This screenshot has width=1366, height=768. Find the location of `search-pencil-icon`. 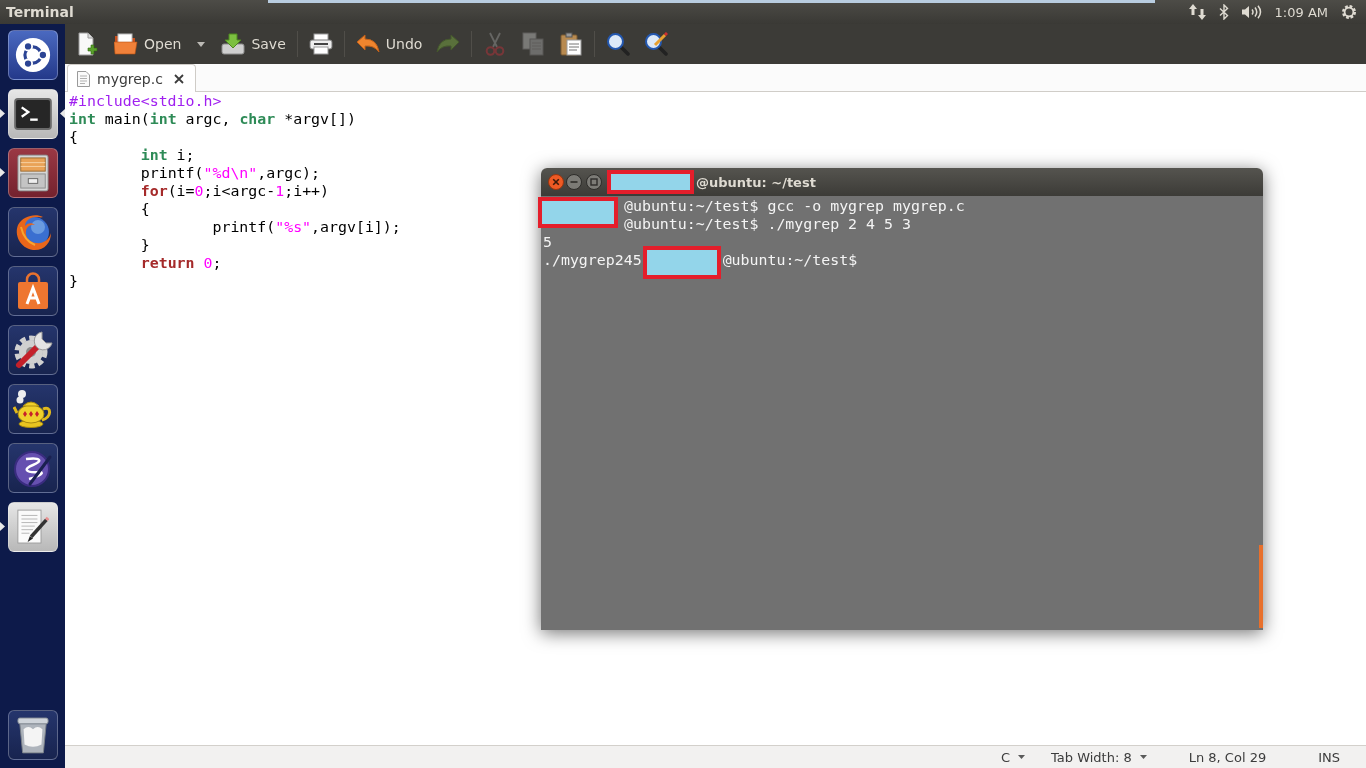

search-pencil-icon is located at coordinates (656, 44).